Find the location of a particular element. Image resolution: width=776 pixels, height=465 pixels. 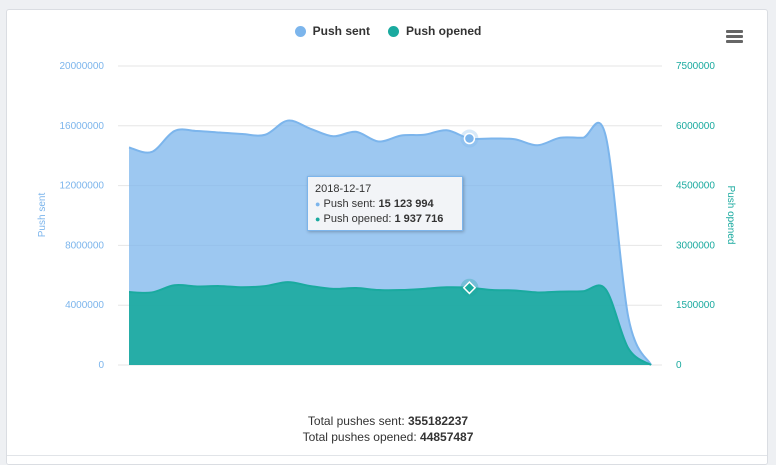

total-opened-value: 44857487 is located at coordinates (447, 437).